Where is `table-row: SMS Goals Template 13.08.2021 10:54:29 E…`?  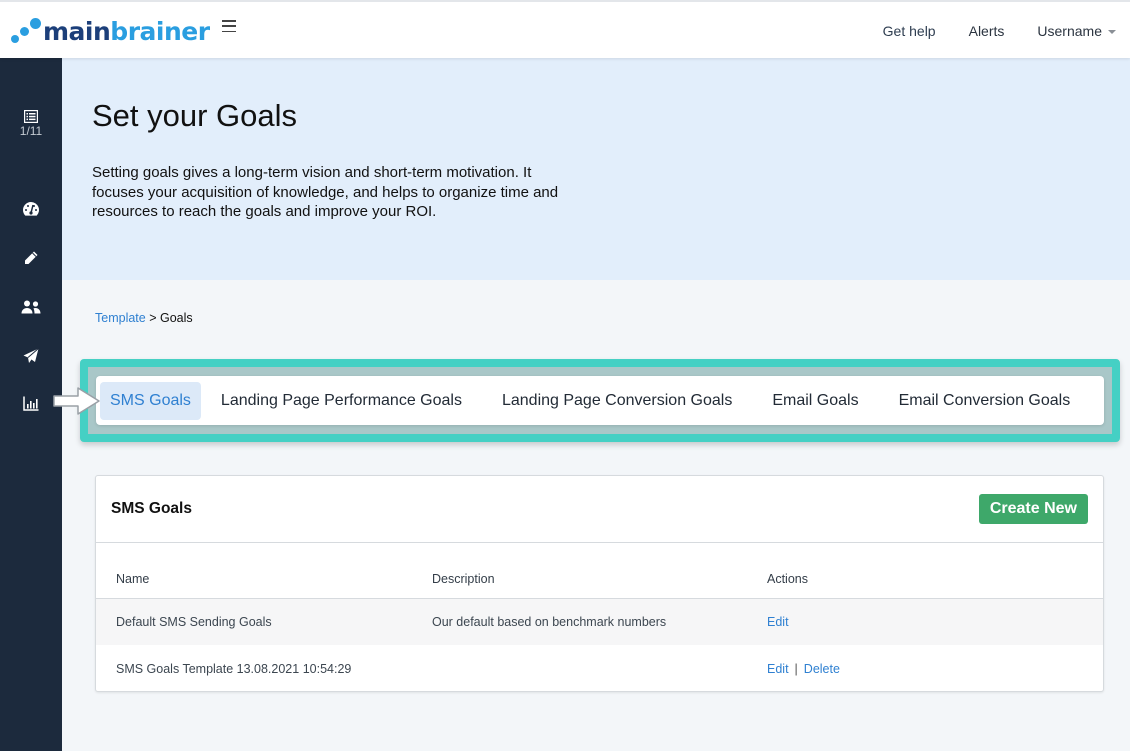 table-row: SMS Goals Template 13.08.2021 10:54:29 E… is located at coordinates (599, 668).